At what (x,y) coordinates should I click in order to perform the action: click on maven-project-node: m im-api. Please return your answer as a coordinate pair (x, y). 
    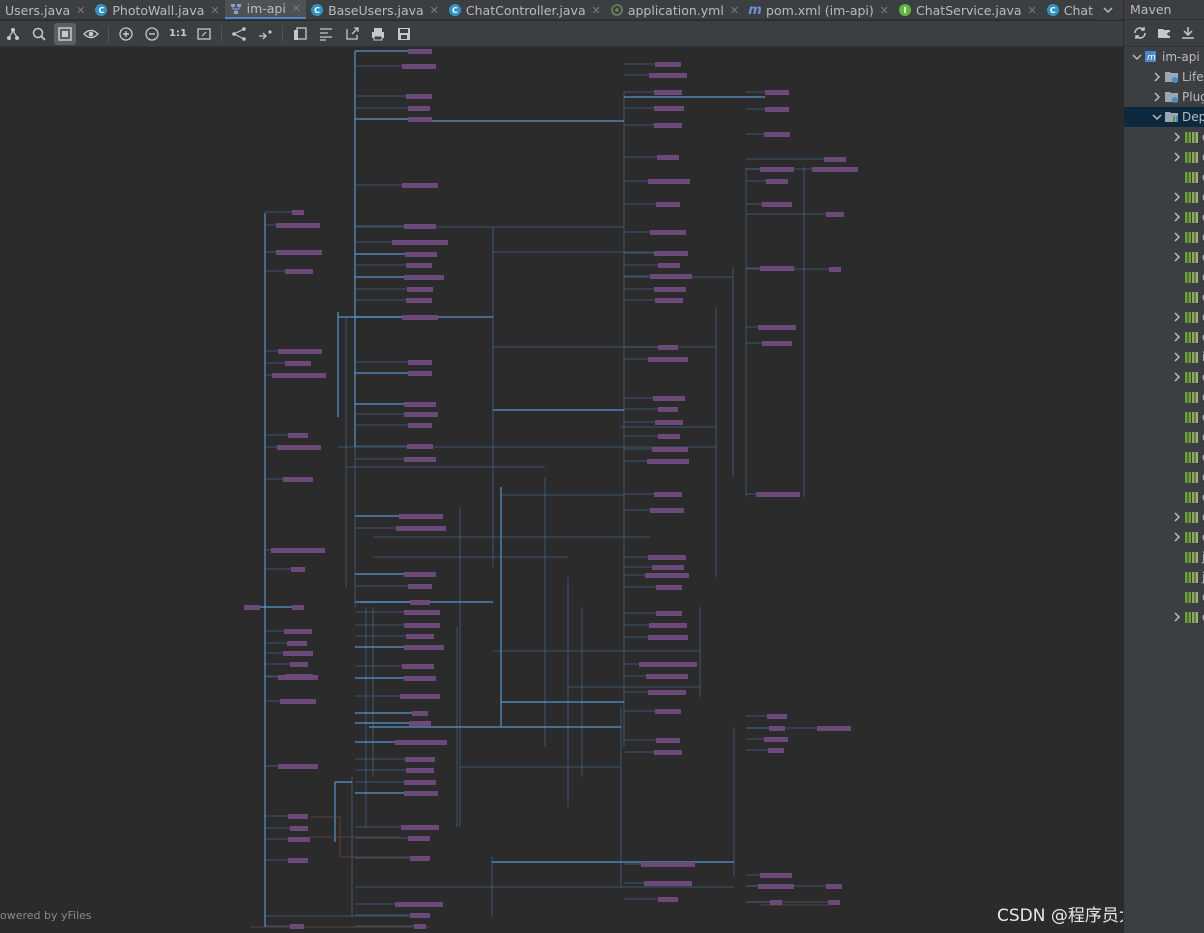
    Looking at the image, I should click on (1164, 57).